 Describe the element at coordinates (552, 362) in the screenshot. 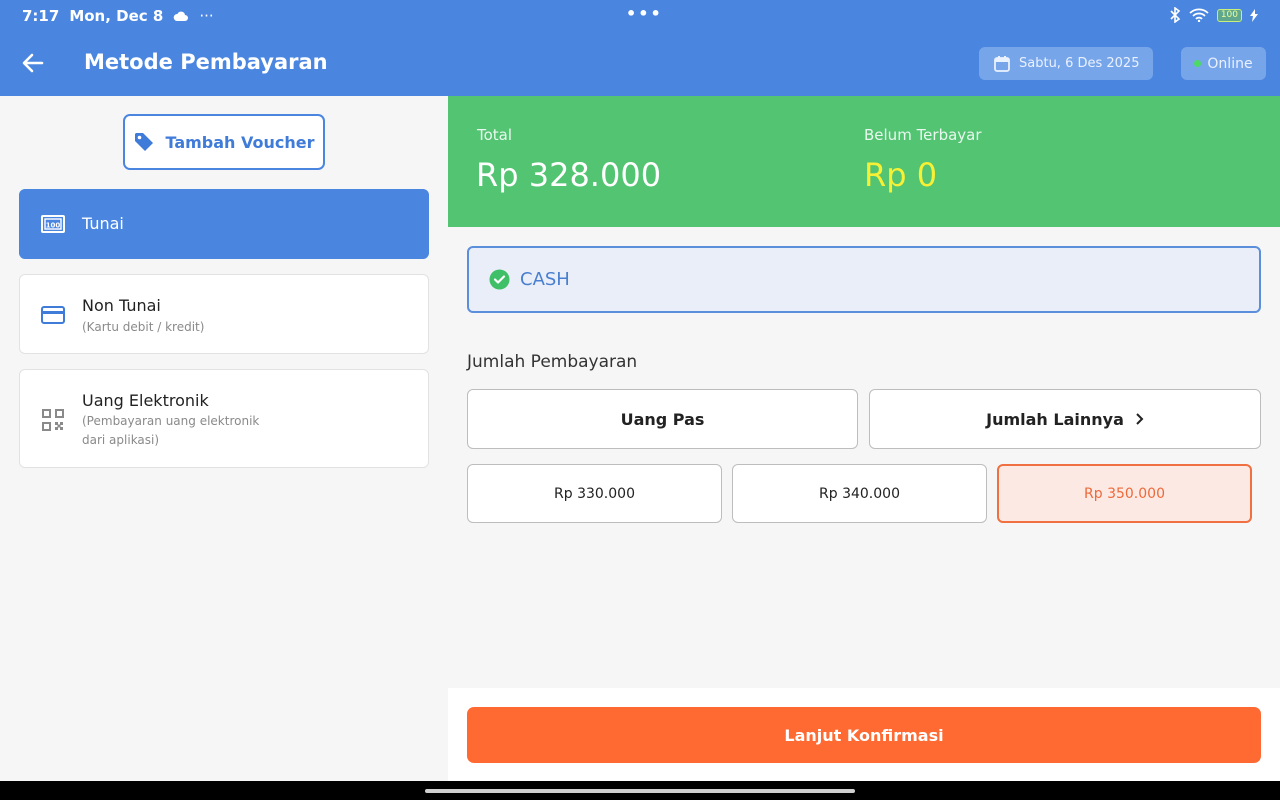

I see `payment-amount-label: Jumlah Pembayaran` at that location.